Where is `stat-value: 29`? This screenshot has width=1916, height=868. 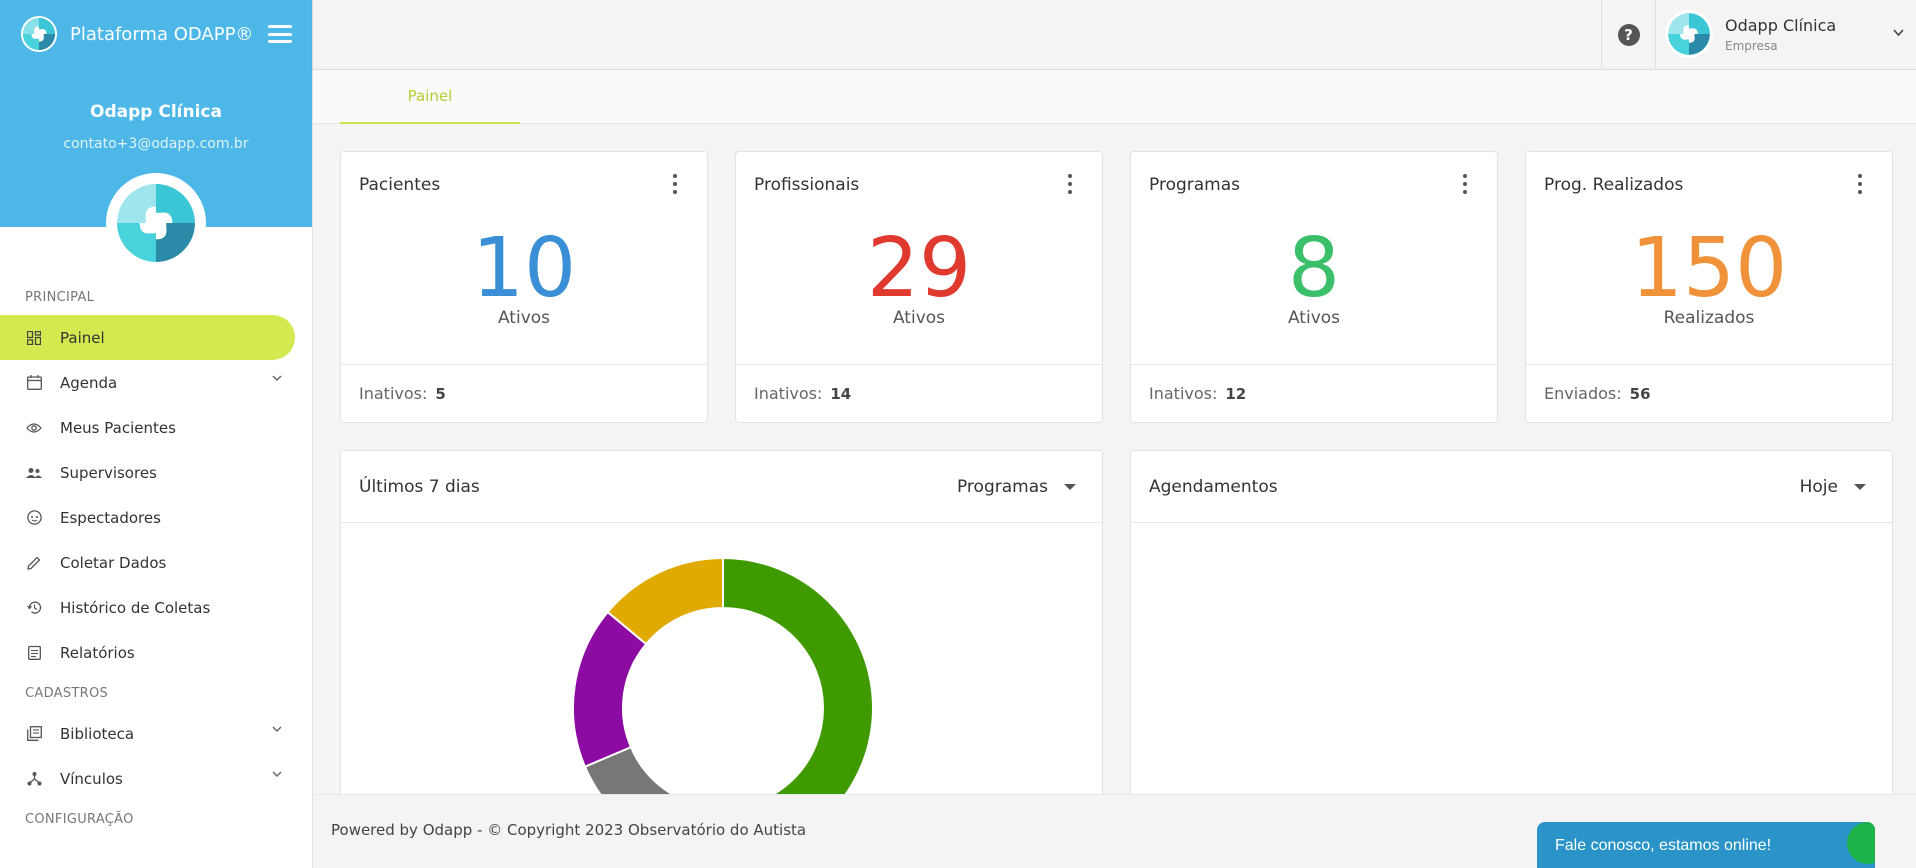 stat-value: 29 is located at coordinates (919, 268).